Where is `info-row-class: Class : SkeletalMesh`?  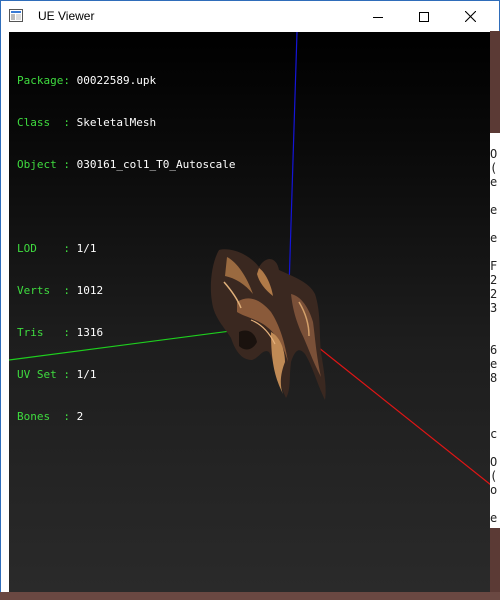 info-row-class: Class : SkeletalMesh is located at coordinates (126, 123).